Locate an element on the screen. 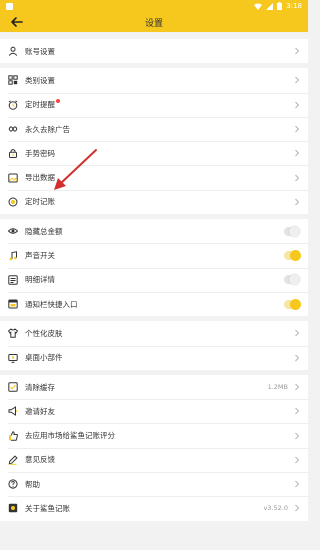 The width and height of the screenshot is (320, 550). settings-item-label: 个性化皮肤 is located at coordinates (44, 333).